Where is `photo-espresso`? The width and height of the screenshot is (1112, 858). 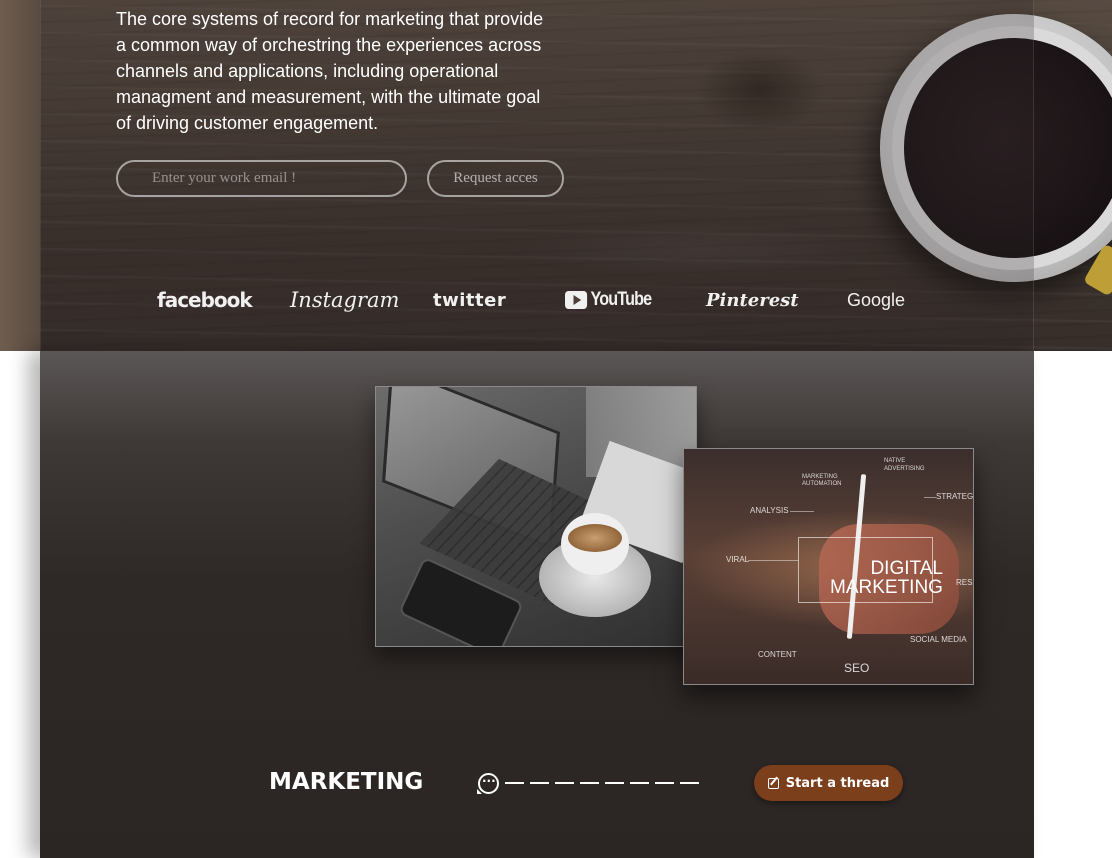
photo-espresso is located at coordinates (595, 538).